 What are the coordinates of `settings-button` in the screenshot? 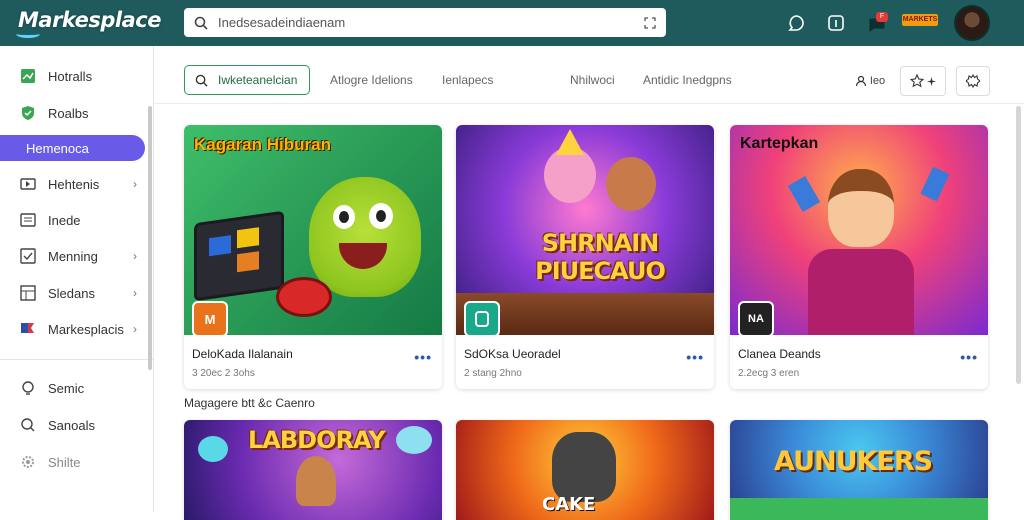 It's located at (973, 81).